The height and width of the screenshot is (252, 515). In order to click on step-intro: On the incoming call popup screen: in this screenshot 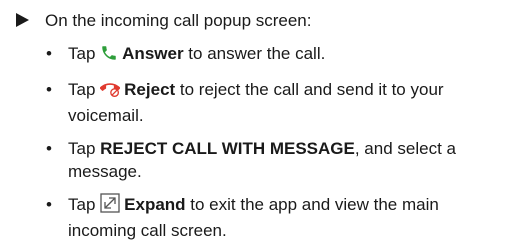, I will do `click(164, 21)`.